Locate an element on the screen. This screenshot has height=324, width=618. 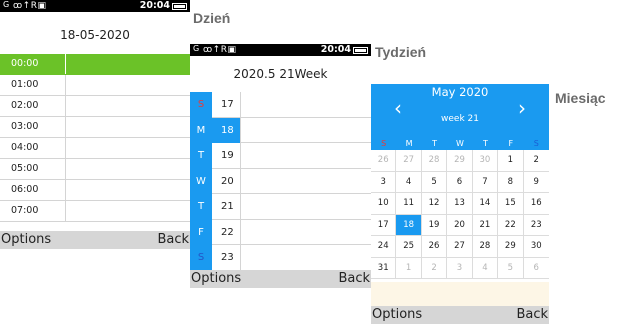
day-cell: 16 is located at coordinates (536, 204).